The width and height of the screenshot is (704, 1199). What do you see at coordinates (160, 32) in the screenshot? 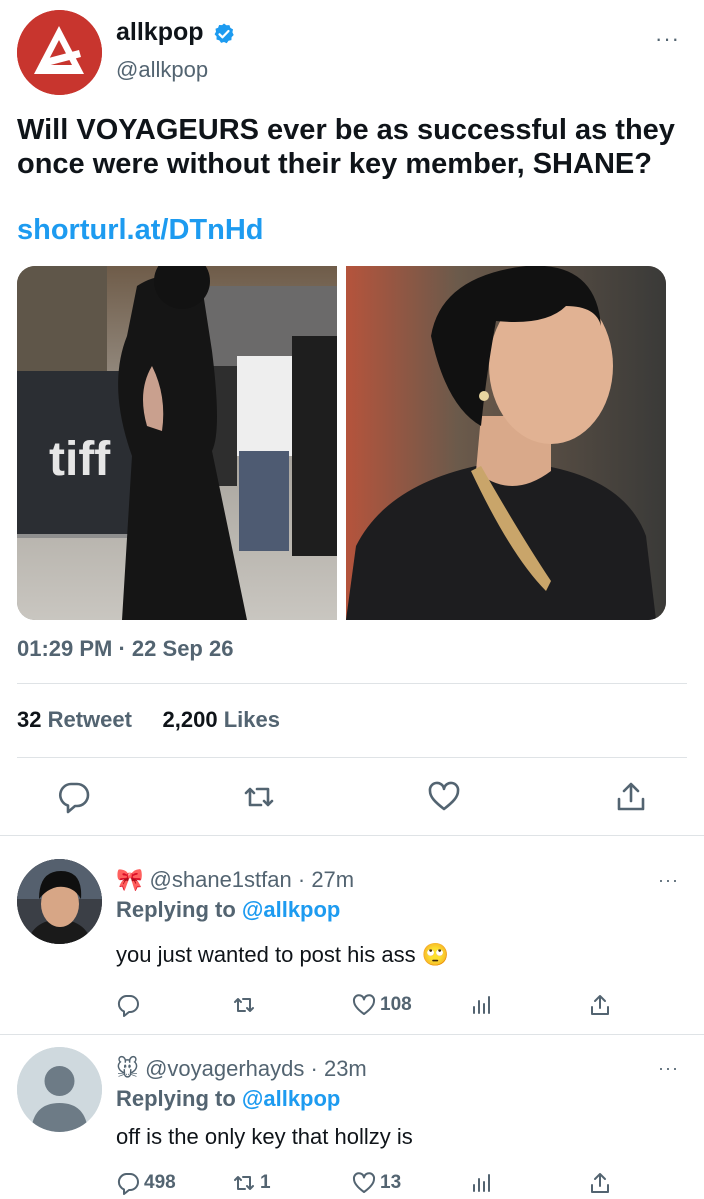
I see `author-name: allkpop` at bounding box center [160, 32].